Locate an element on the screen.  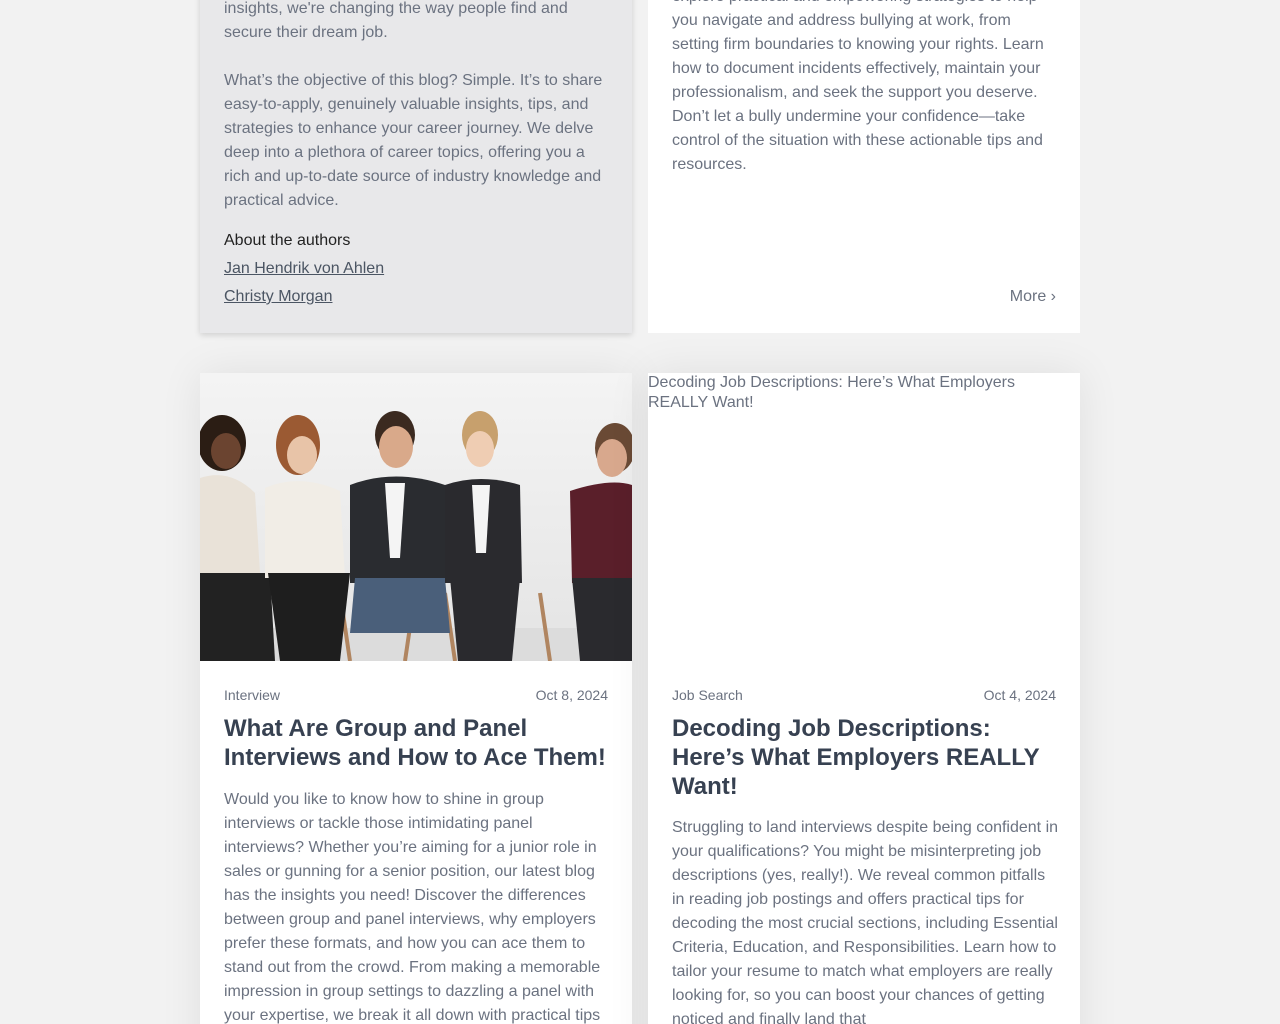
more-link: More › is located at coordinates (1033, 297).